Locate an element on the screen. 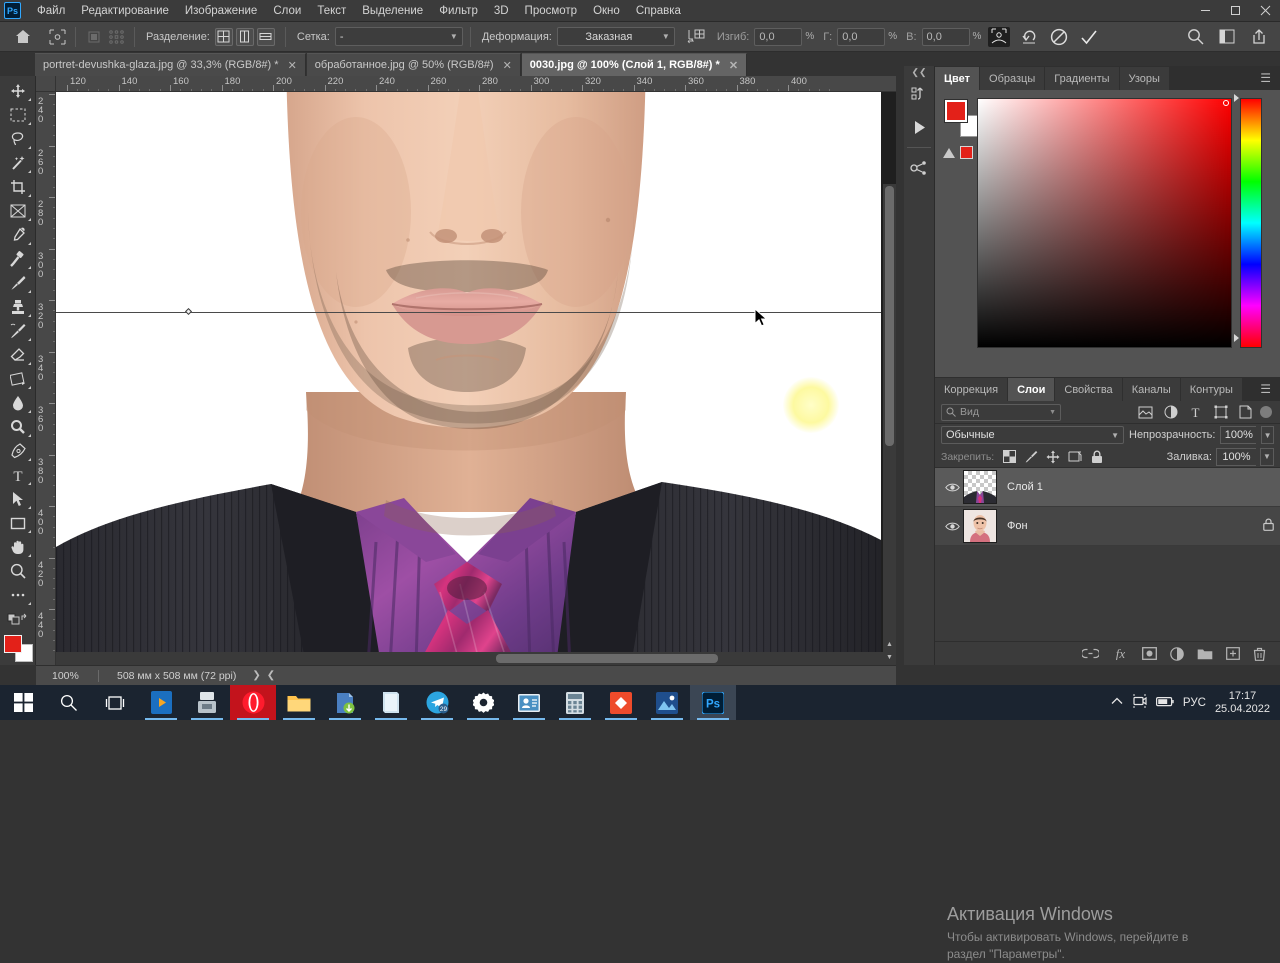 This screenshot has width=1280, height=963. taskbar-app-telegram: 29 is located at coordinates (437, 702).